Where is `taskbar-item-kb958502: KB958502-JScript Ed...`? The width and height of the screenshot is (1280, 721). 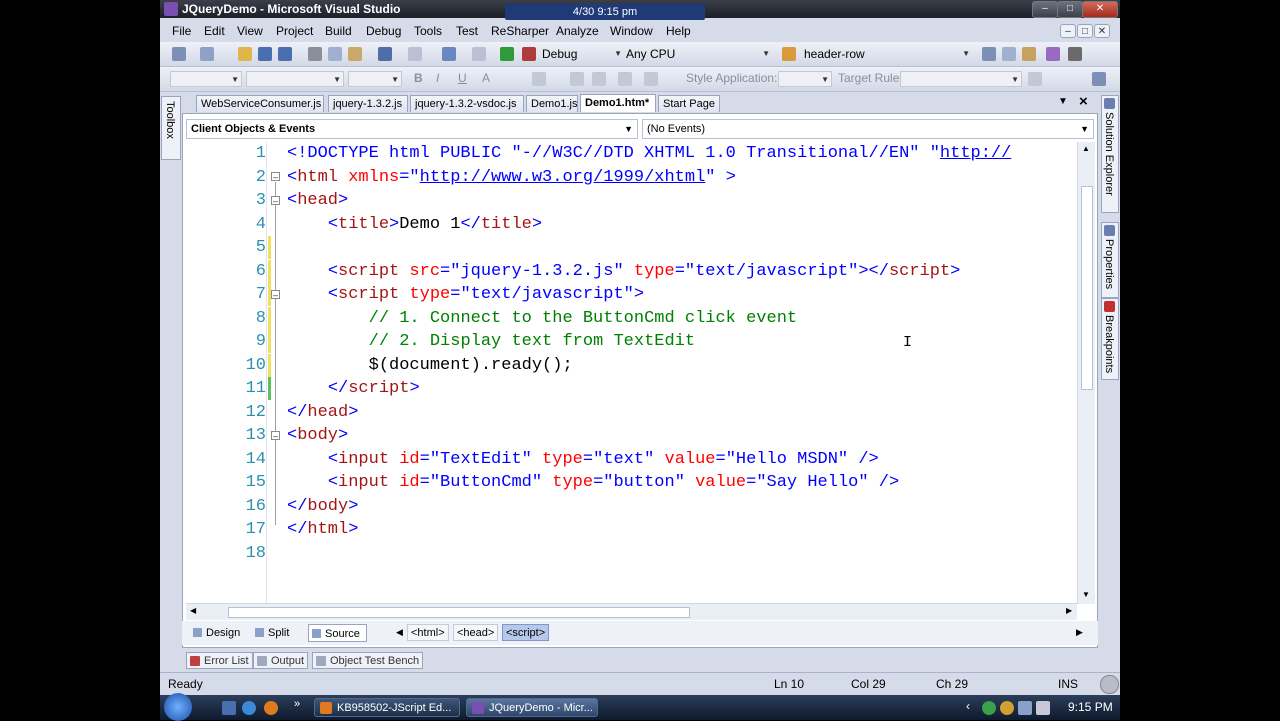 taskbar-item-kb958502: KB958502-JScript Ed... is located at coordinates (387, 707).